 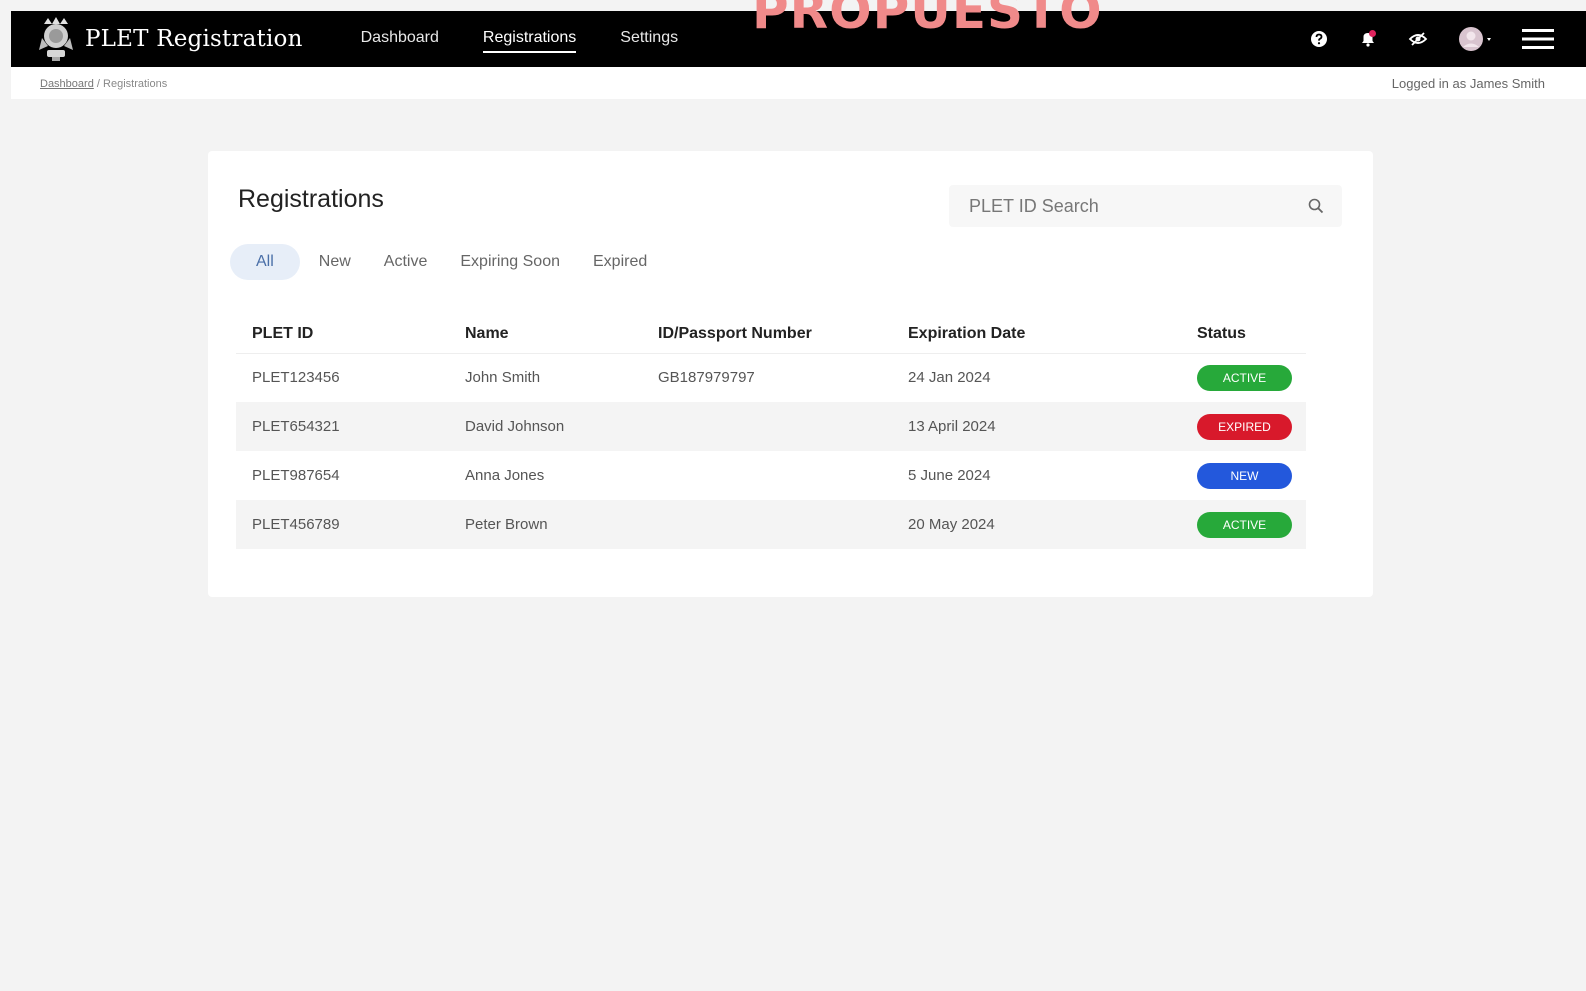 I want to click on cell-name: John Smith, so click(x=503, y=378).